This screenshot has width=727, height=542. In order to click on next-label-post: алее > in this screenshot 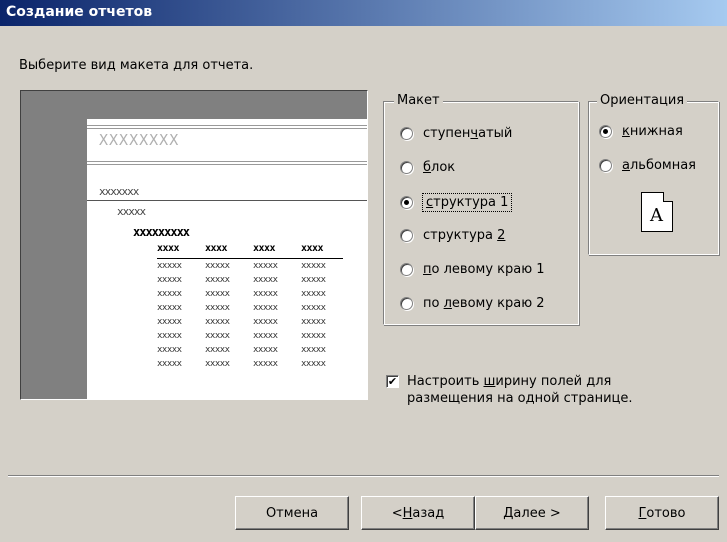, I will do `click(537, 513)`.